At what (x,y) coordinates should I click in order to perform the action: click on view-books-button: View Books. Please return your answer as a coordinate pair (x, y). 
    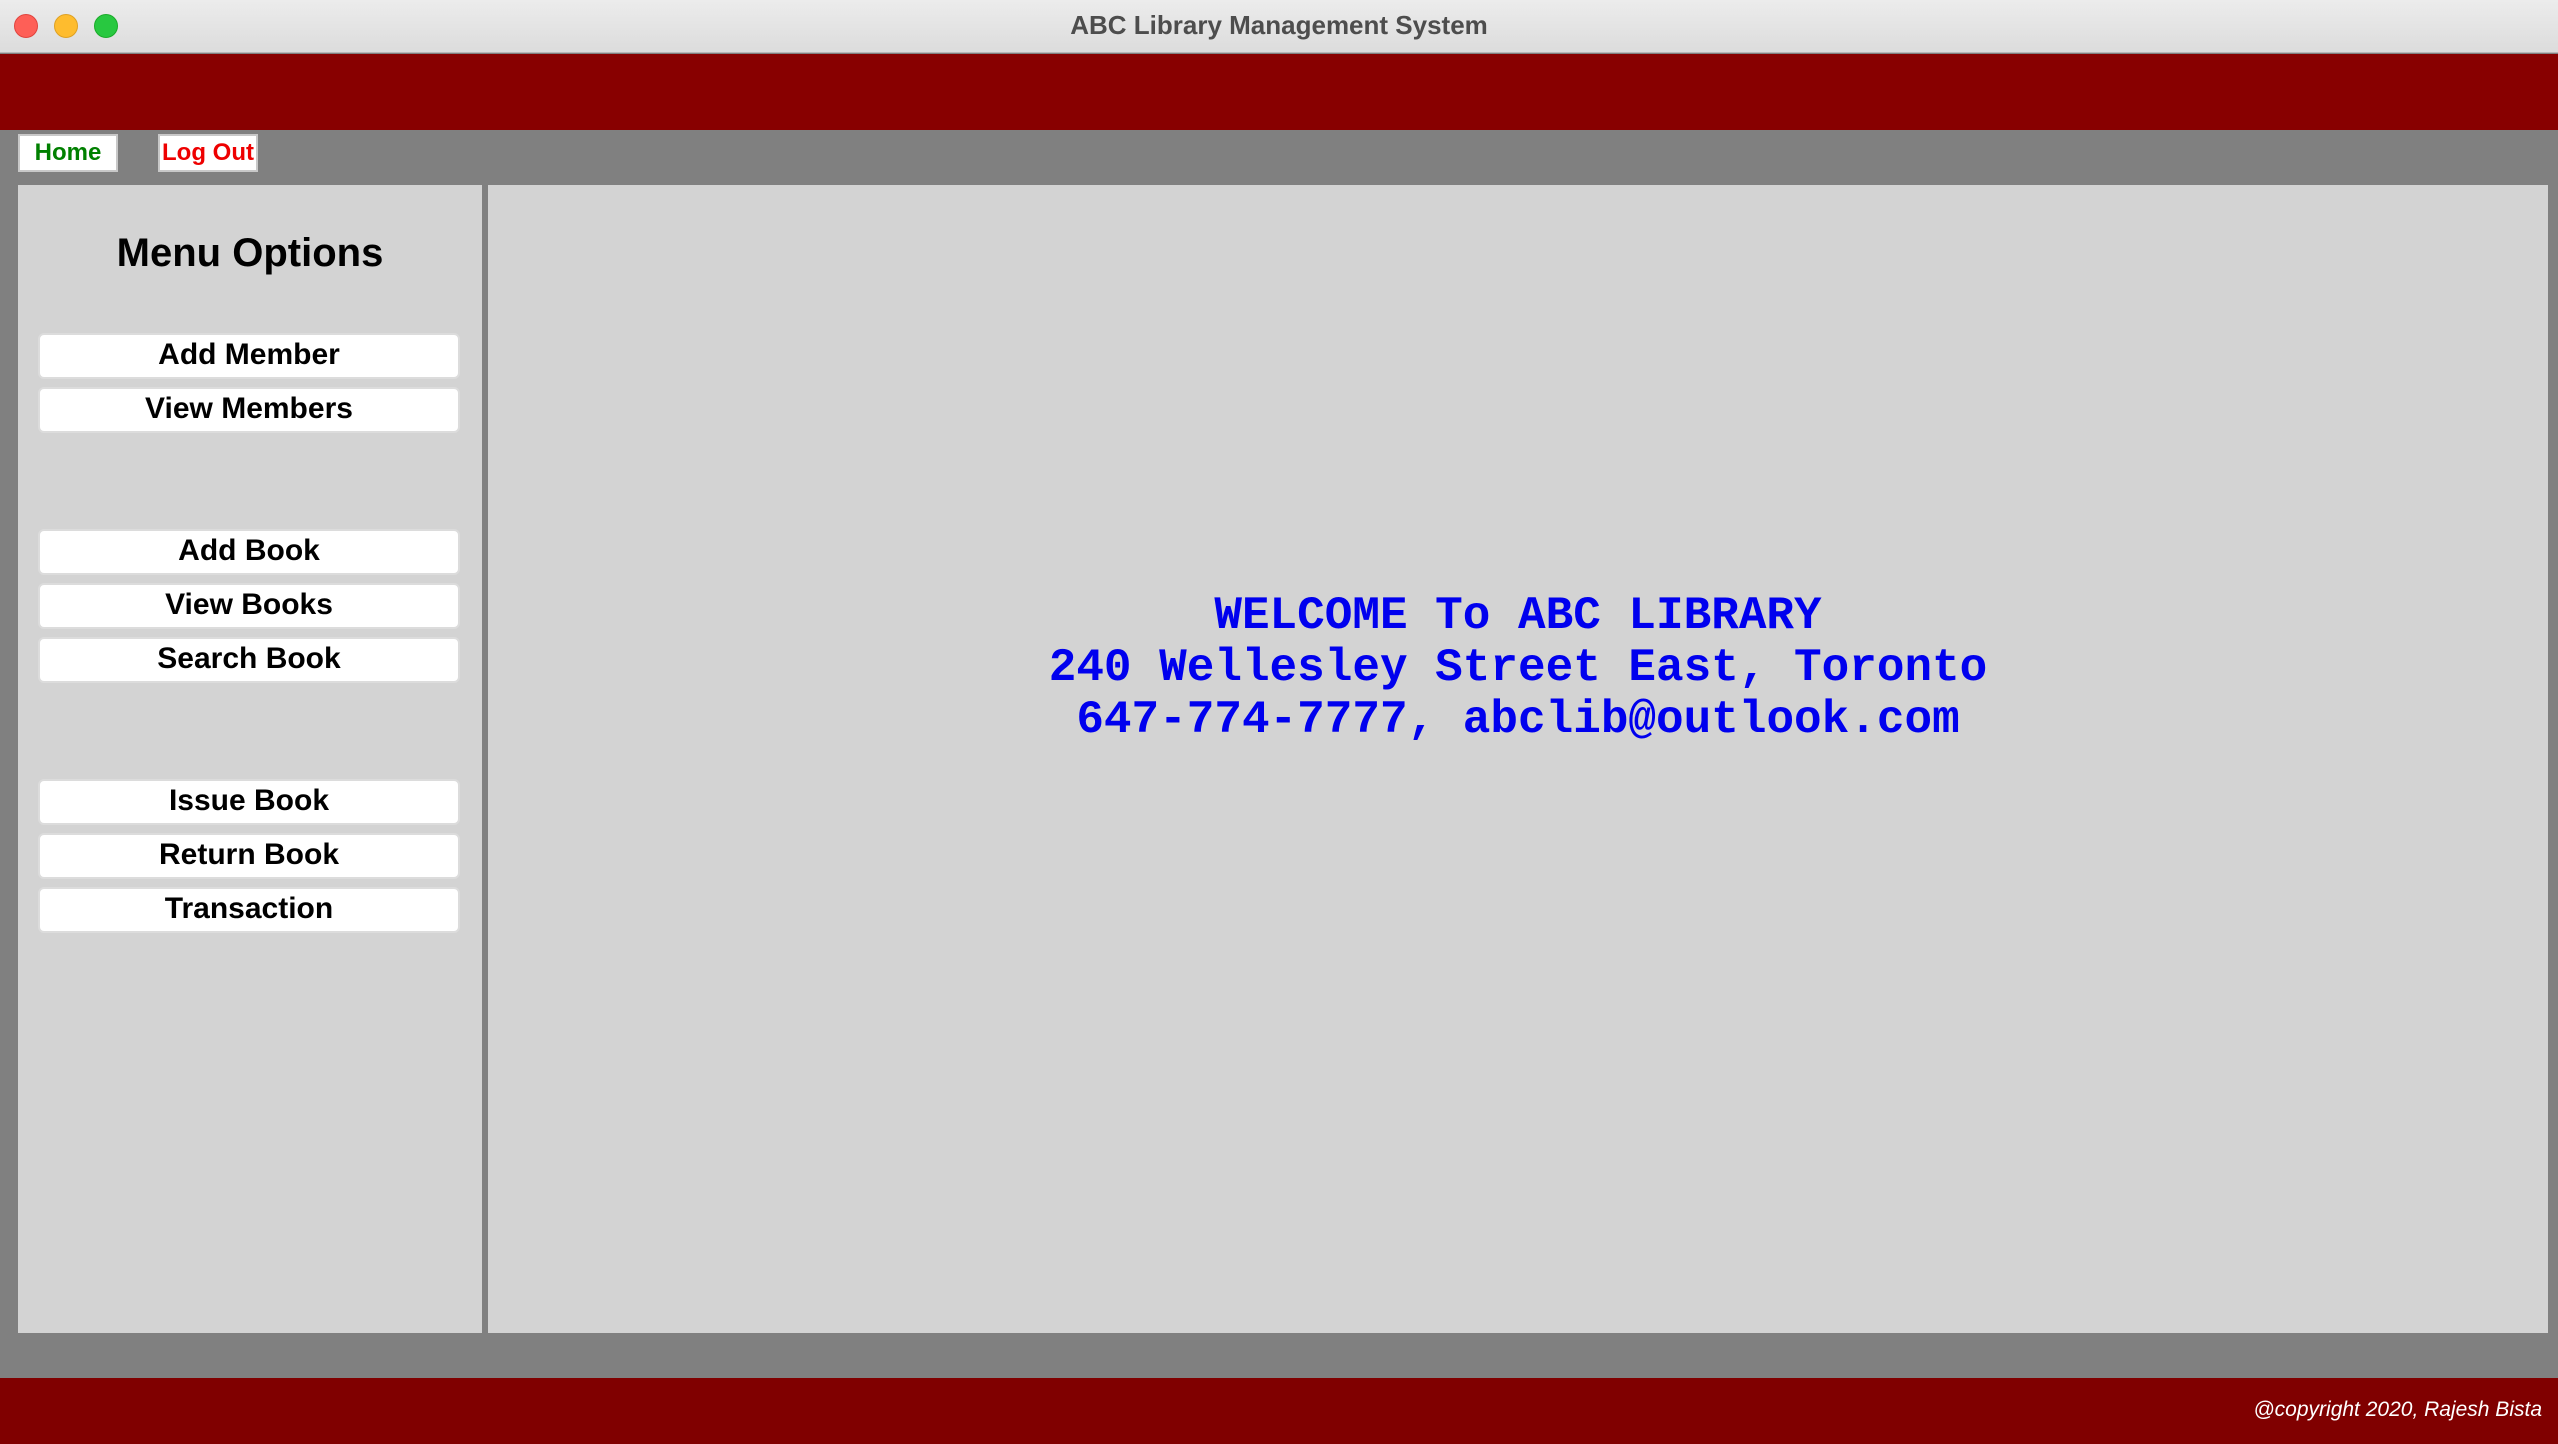
    Looking at the image, I should click on (249, 606).